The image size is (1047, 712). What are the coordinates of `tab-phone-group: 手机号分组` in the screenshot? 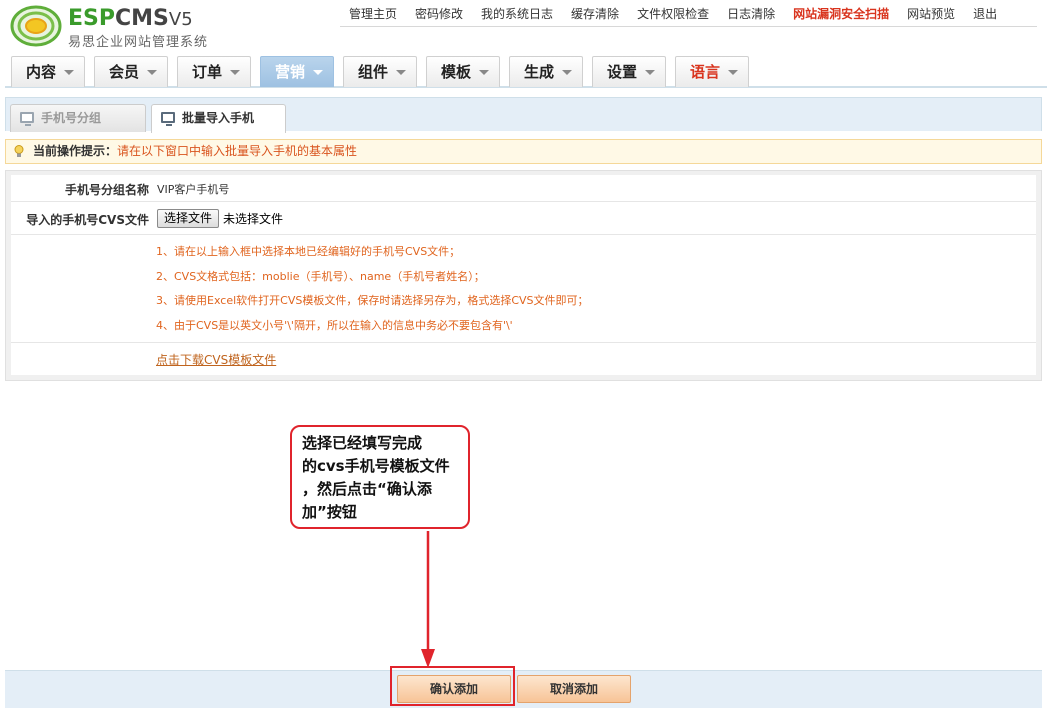 It's located at (78, 118).